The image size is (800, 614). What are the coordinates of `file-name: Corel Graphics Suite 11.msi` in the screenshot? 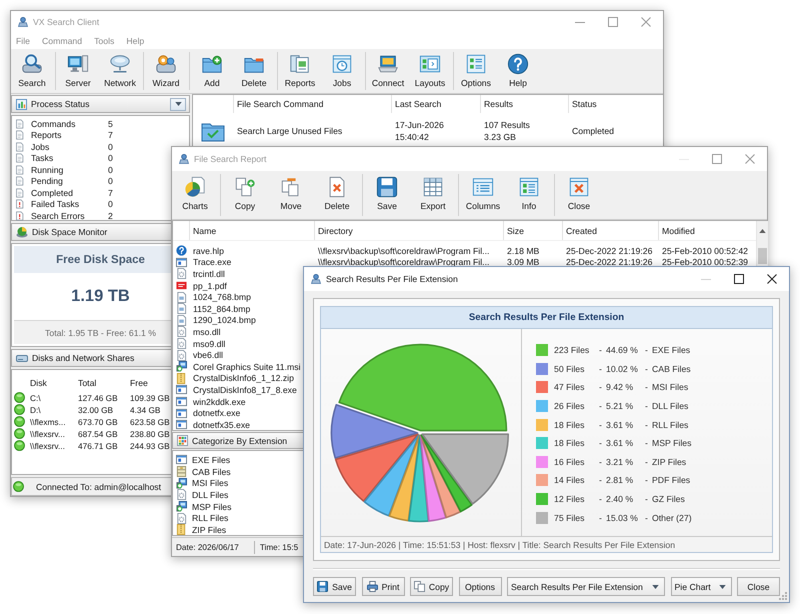 It's located at (247, 367).